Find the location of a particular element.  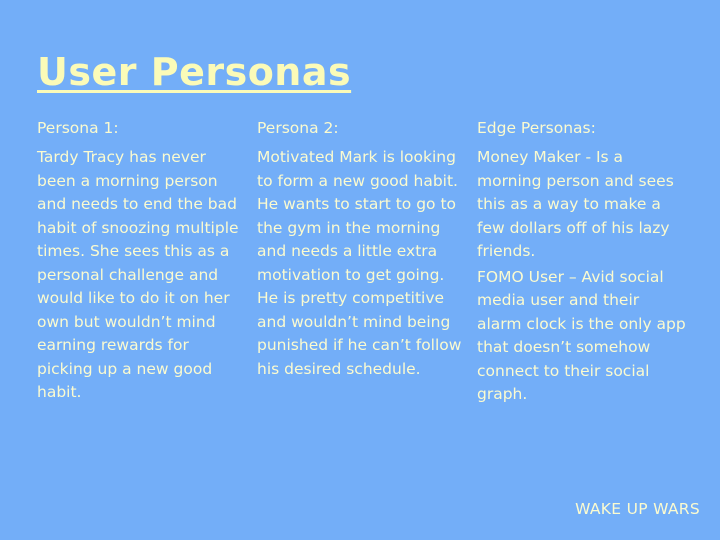

persona-1-heading: Persona 1: is located at coordinates (78, 128).